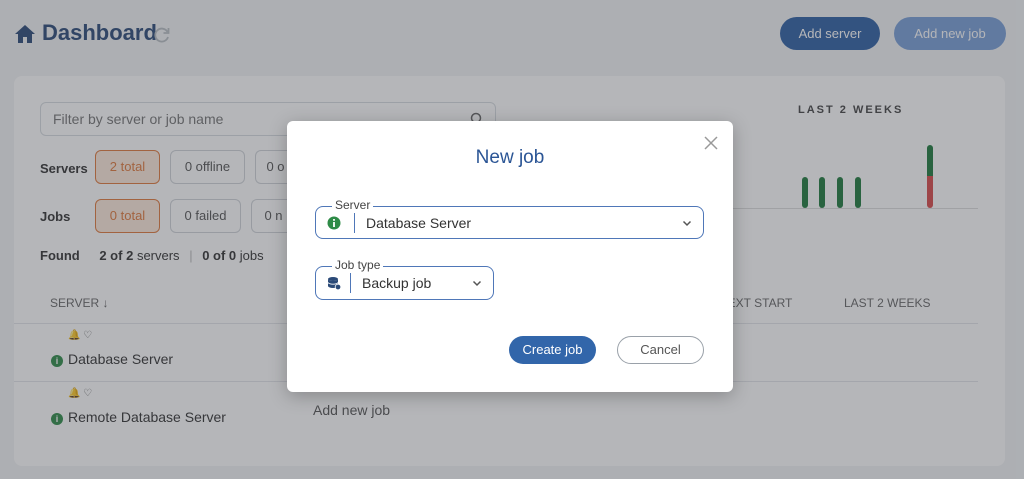 The image size is (1024, 479). What do you see at coordinates (354, 223) in the screenshot?
I see `server-select-divider` at bounding box center [354, 223].